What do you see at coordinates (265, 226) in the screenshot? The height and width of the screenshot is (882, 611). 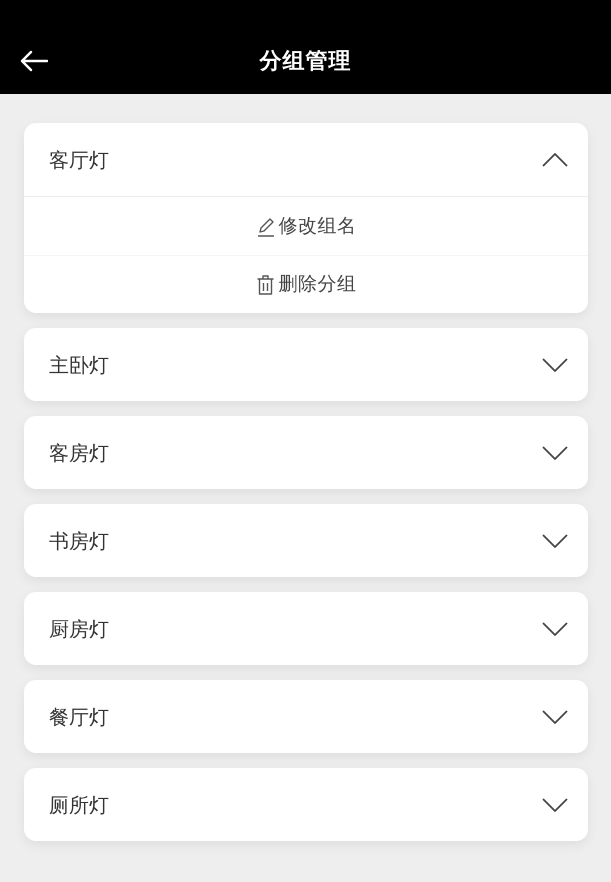 I see `pencil-icon` at bounding box center [265, 226].